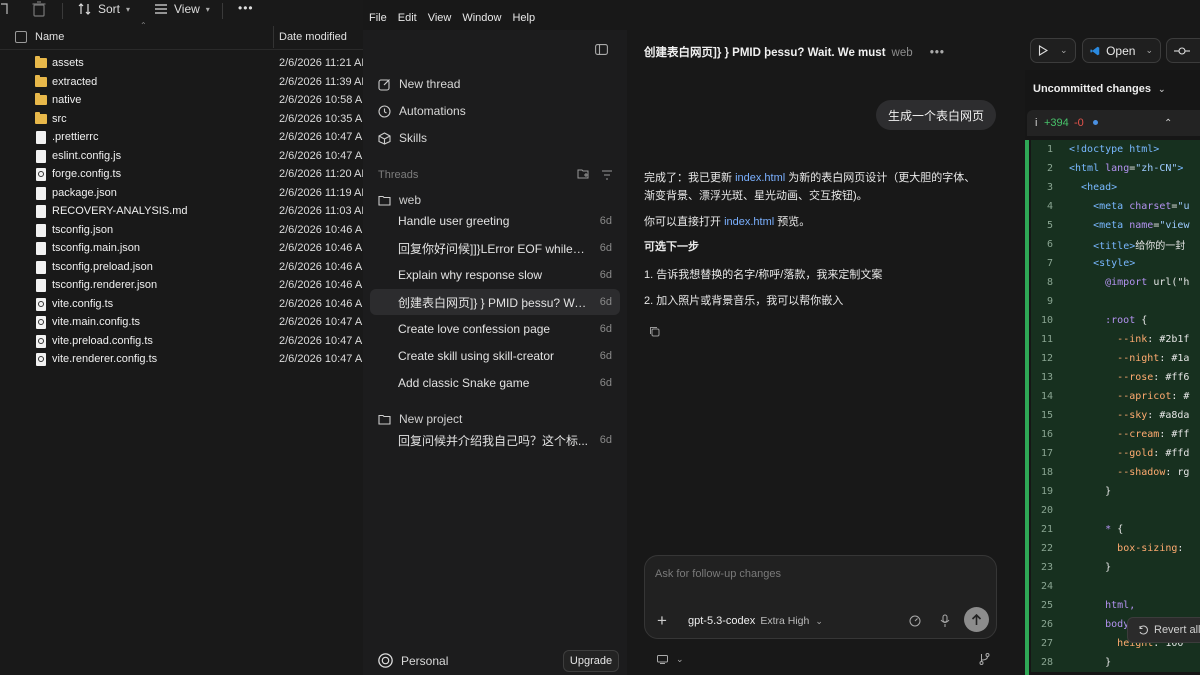 The height and width of the screenshot is (675, 1200). What do you see at coordinates (181, 248) in the screenshot?
I see `file-row: tsconfig.main.json 2/6/2026 10:46 AM` at bounding box center [181, 248].